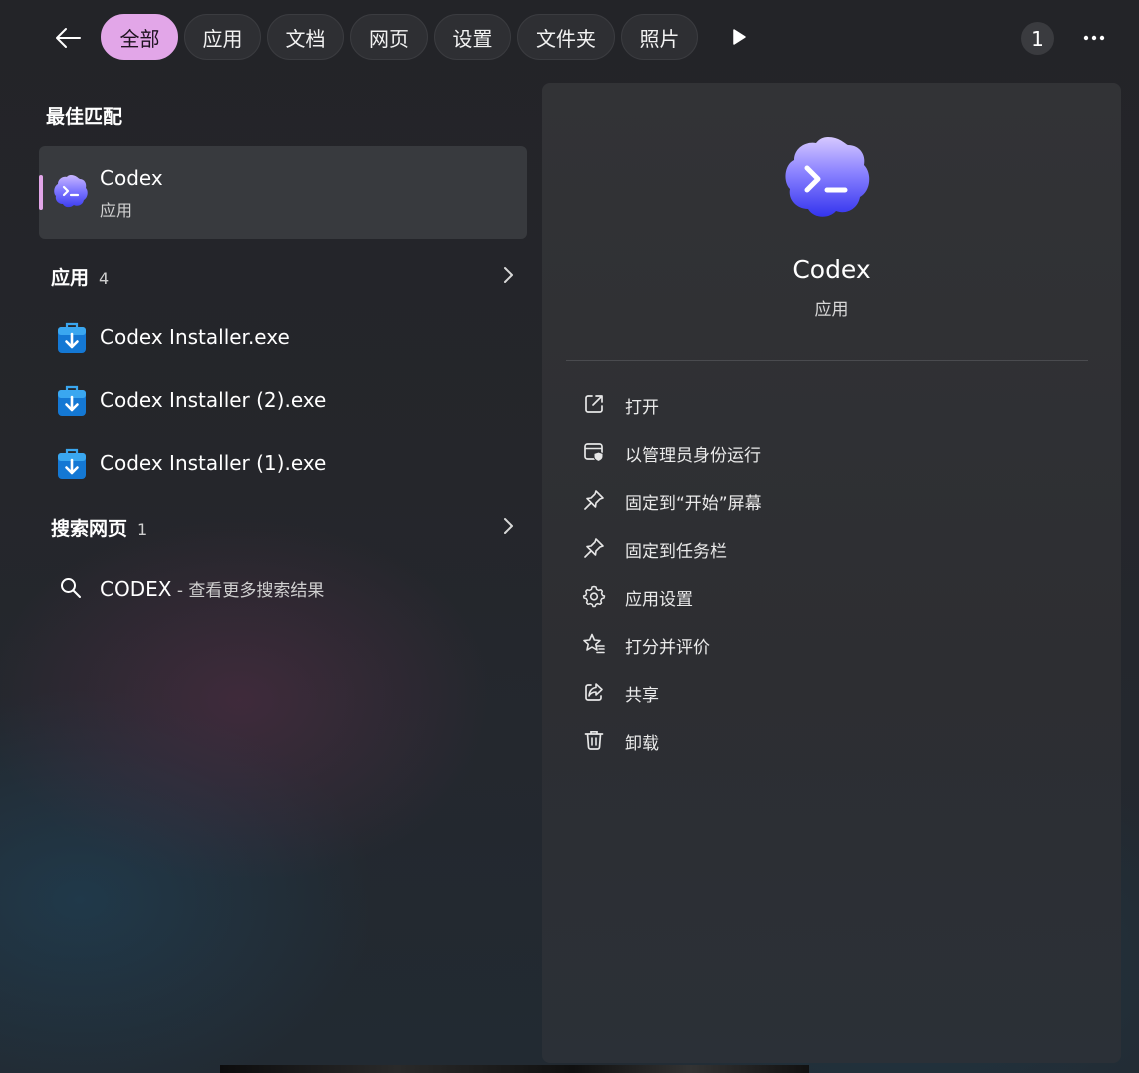  What do you see at coordinates (389, 37) in the screenshot?
I see `filter-web: 网页` at bounding box center [389, 37].